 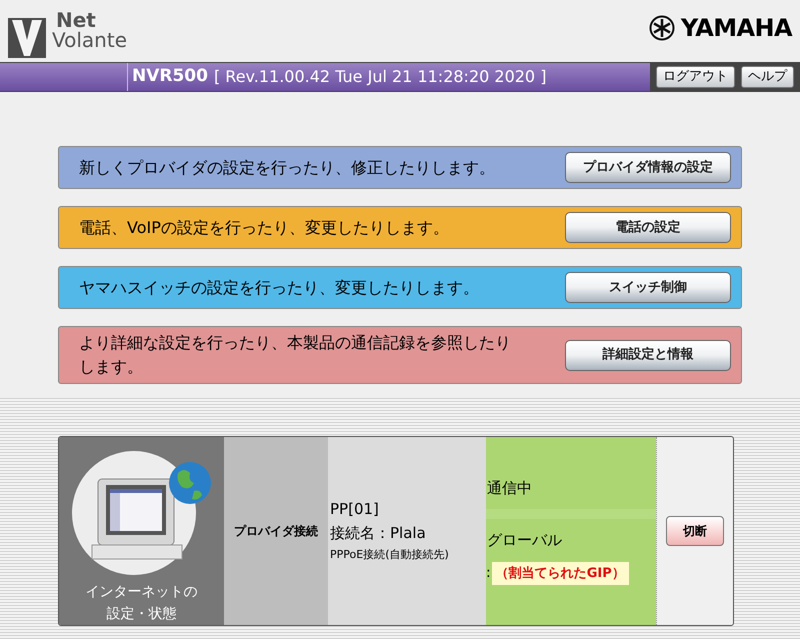 I want to click on menu-description: 新しくプロバイダの設定を行ったり、修正したりします。, so click(x=287, y=167).